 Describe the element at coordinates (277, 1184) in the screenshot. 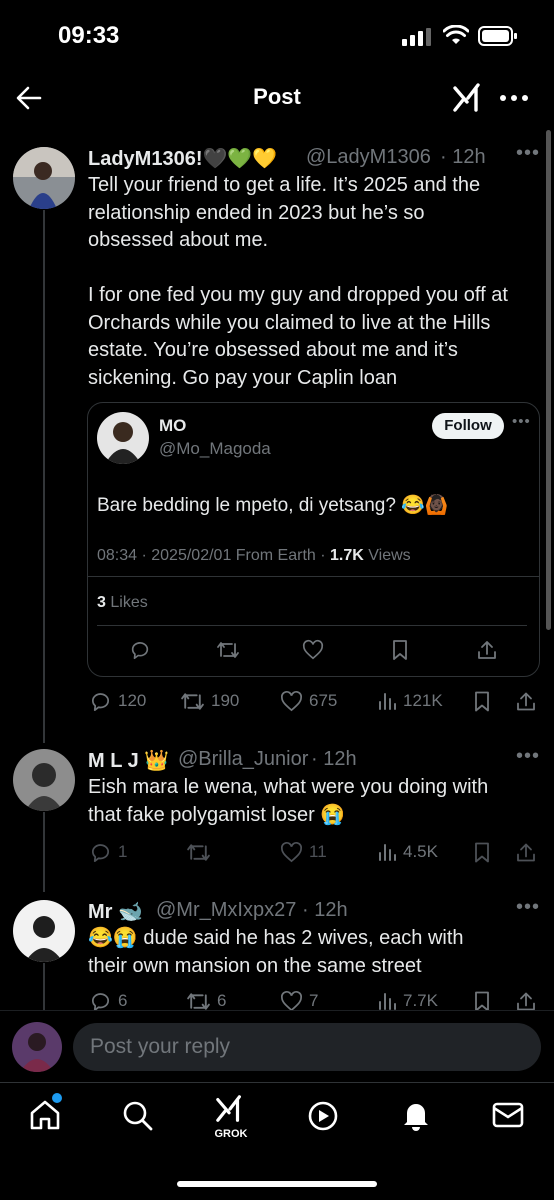

I see `home-indicator` at that location.